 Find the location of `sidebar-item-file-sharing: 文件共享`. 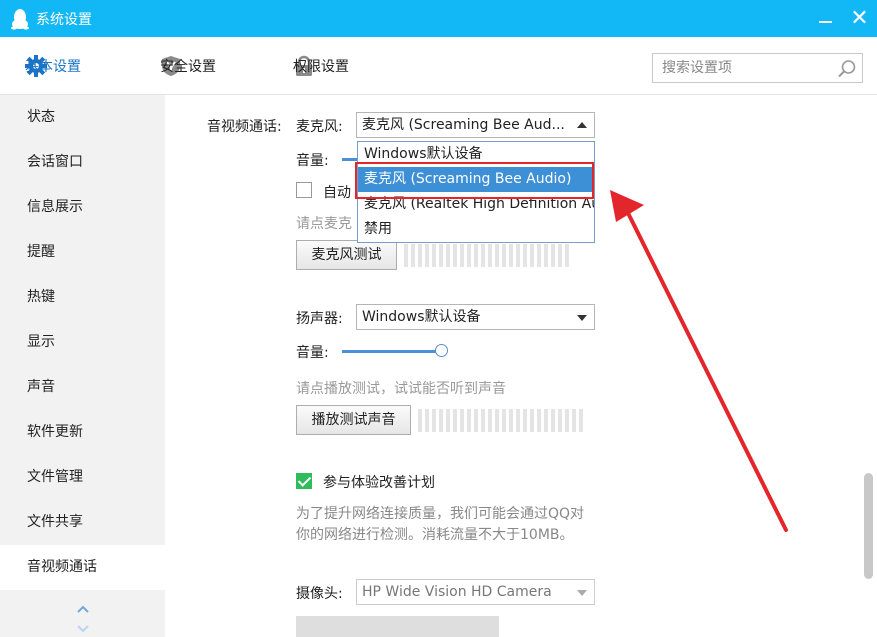

sidebar-item-file-sharing: 文件共享 is located at coordinates (82, 522).